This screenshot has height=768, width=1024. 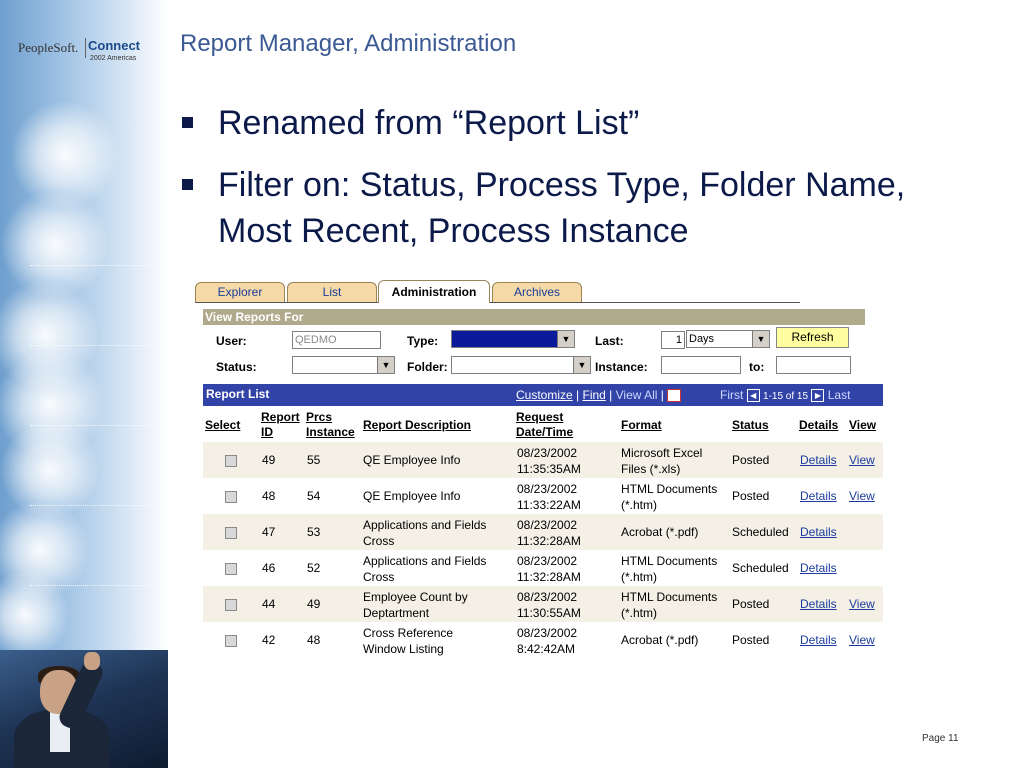 What do you see at coordinates (231, 341) in the screenshot?
I see `user-label: User:` at bounding box center [231, 341].